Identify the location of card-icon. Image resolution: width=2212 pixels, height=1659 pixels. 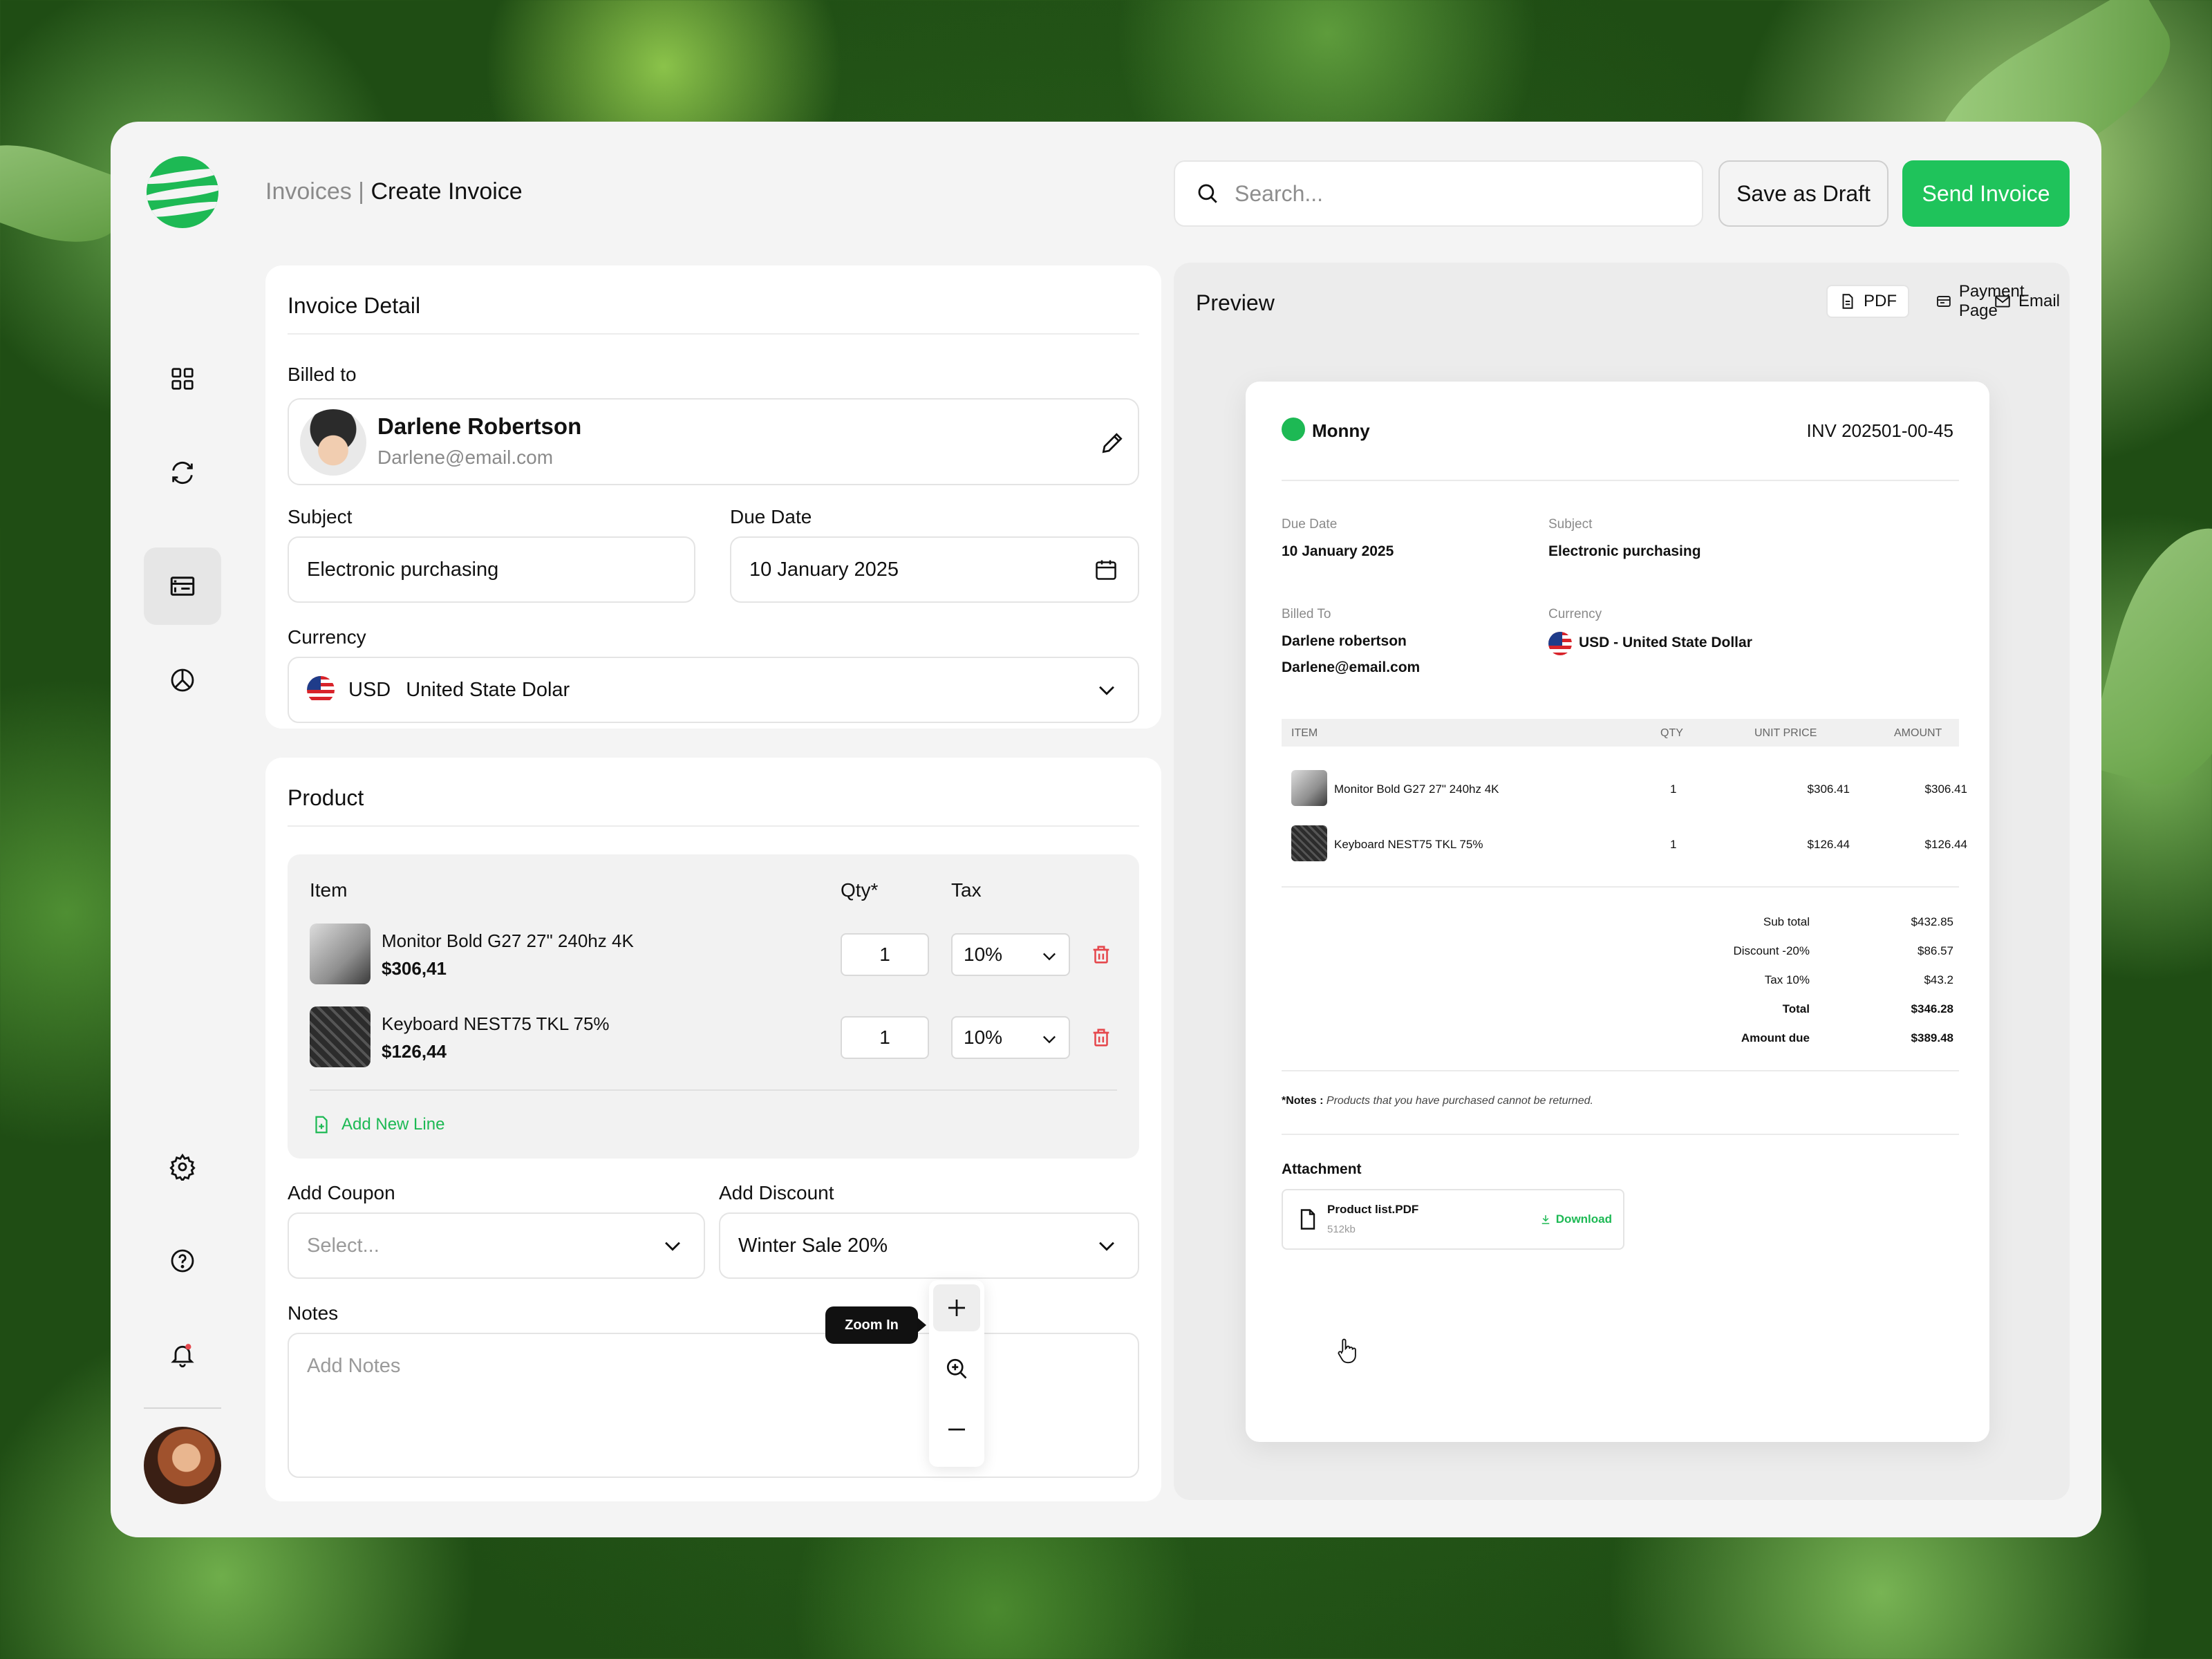
(1944, 301).